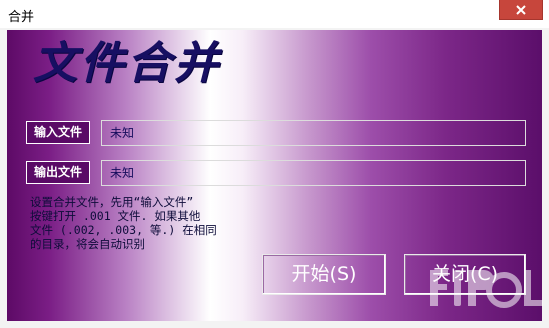 Image resolution: width=549 pixels, height=328 pixels. What do you see at coordinates (482, 291) in the screenshot?
I see `watermark-logo` at bounding box center [482, 291].